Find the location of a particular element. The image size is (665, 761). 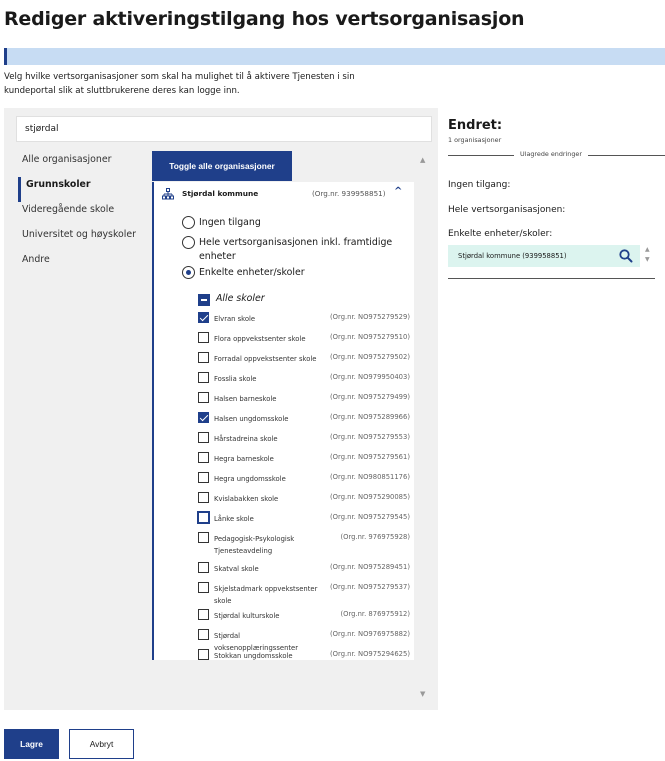

school-name: Pedagogisk-Psykologisk Tjenesteavdeling is located at coordinates (254, 545).